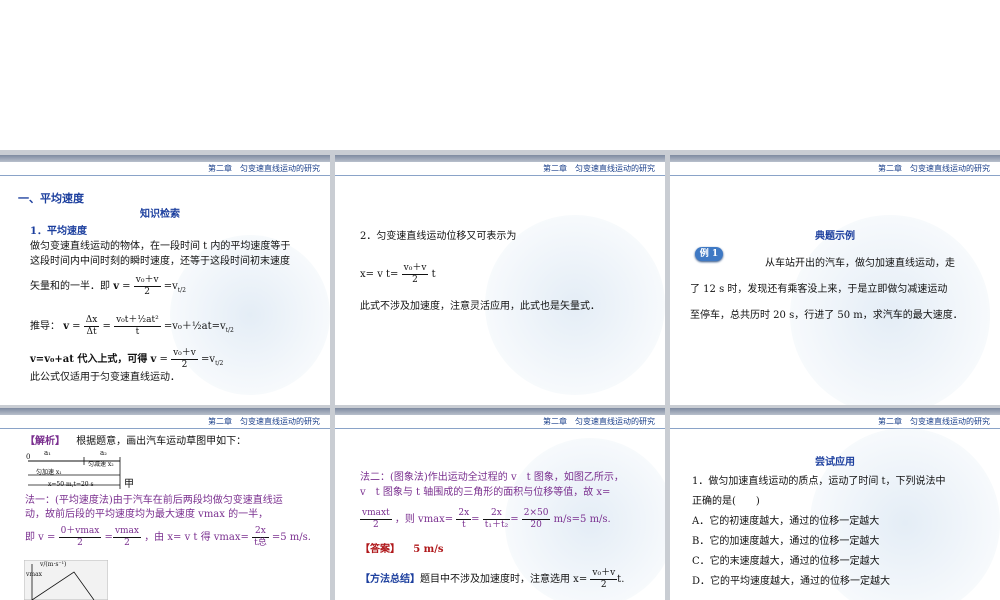 Image resolution: width=1000 pixels, height=600 pixels. What do you see at coordinates (105, 377) in the screenshot?
I see `text-line: 此公式仅适用于匀变速直线运动．` at bounding box center [105, 377].